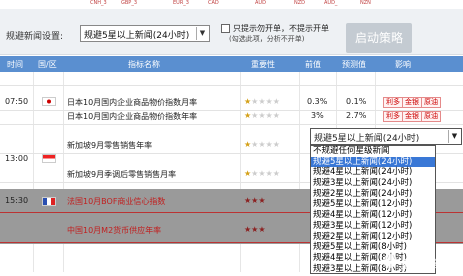  Describe the element at coordinates (129, 3) in the screenshot. I see `ticker-item: GBP_3` at that location.